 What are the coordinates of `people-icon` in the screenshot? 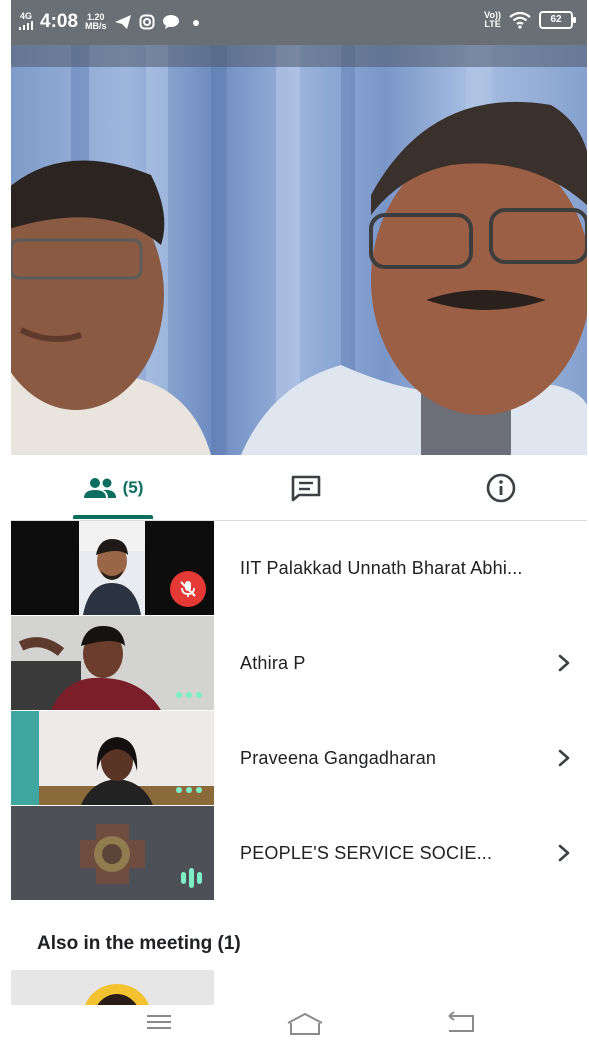 It's located at (99, 488).